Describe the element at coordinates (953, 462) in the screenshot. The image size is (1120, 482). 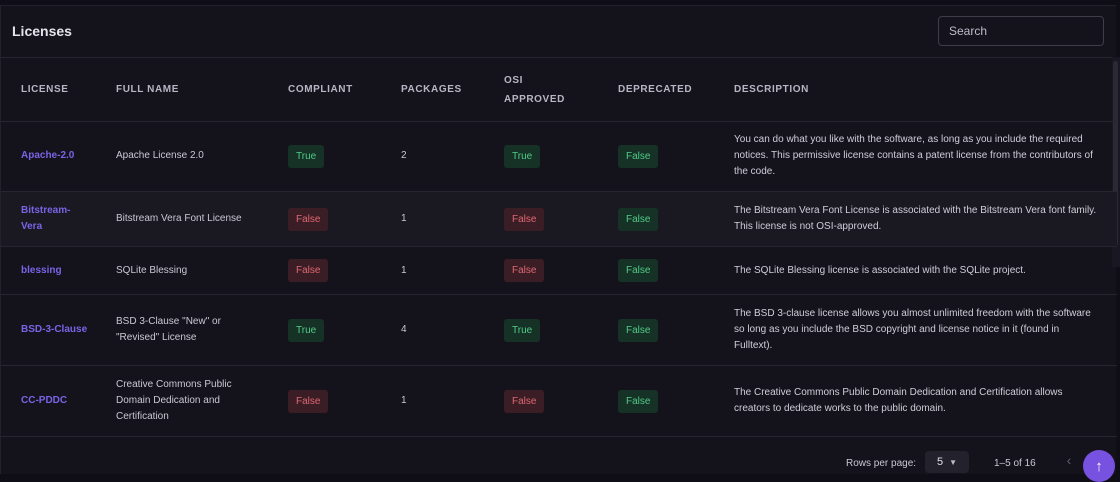
I see `caret-down-icon: ▼` at that location.